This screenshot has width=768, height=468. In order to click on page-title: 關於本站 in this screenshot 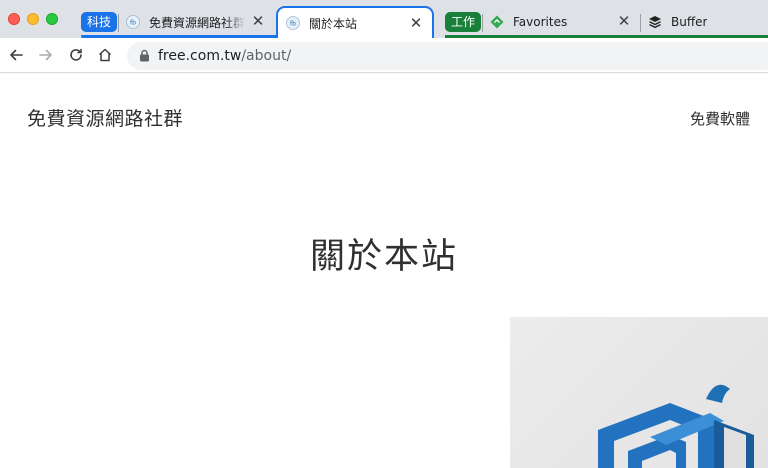, I will do `click(383, 257)`.